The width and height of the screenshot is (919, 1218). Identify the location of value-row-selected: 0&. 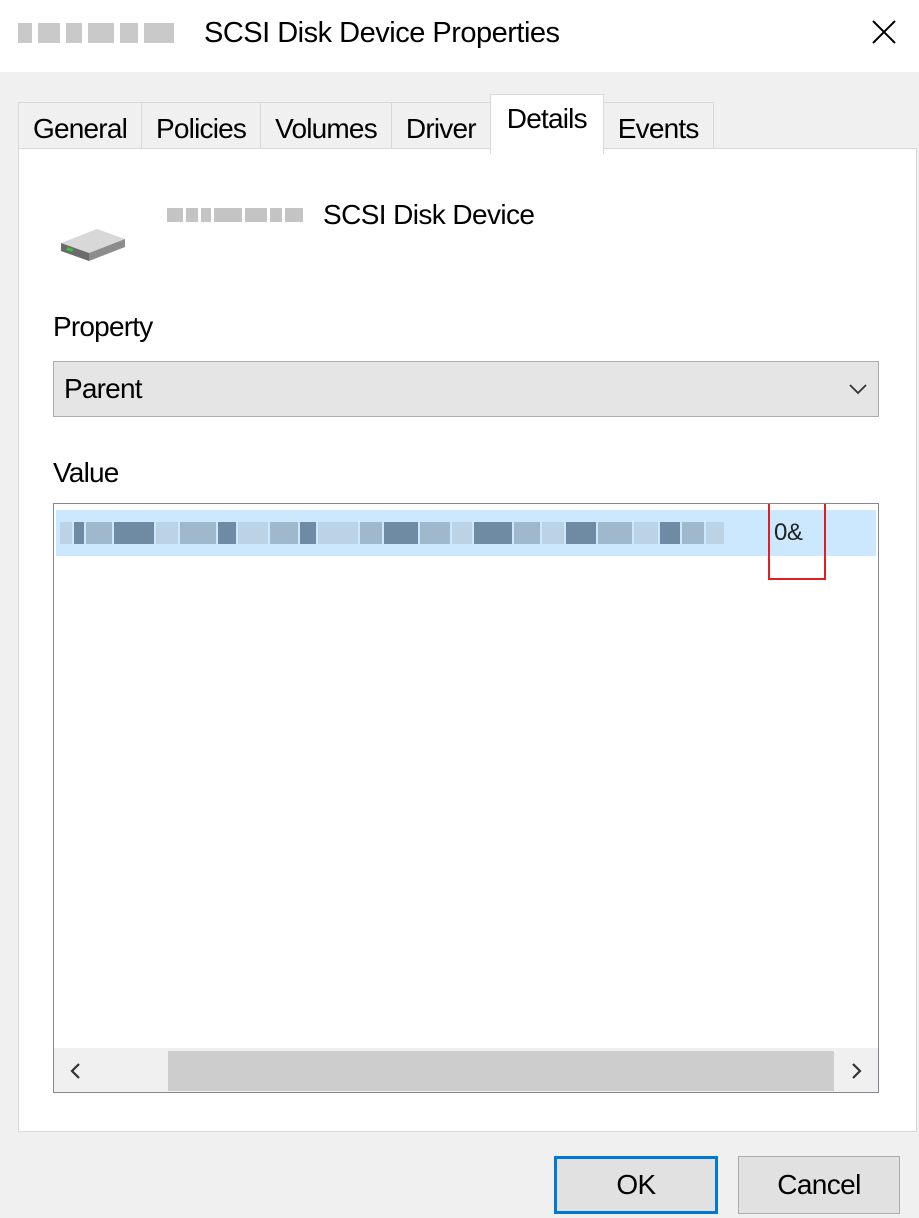
(466, 542).